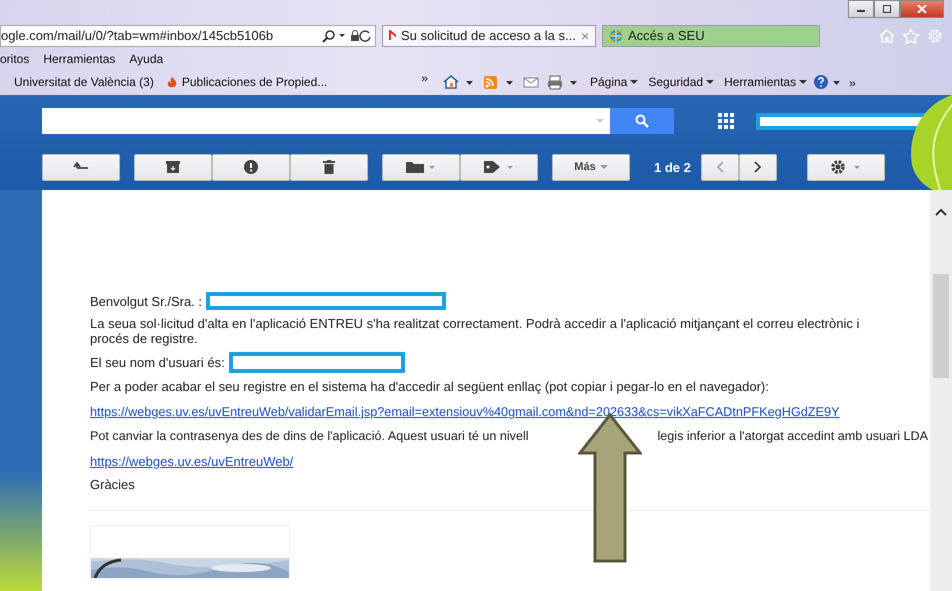  What do you see at coordinates (188, 35) in the screenshot?
I see `address-bar: ogle.com/mail/u/0/?tab=wm#inbox/145cb5106b` at bounding box center [188, 35].